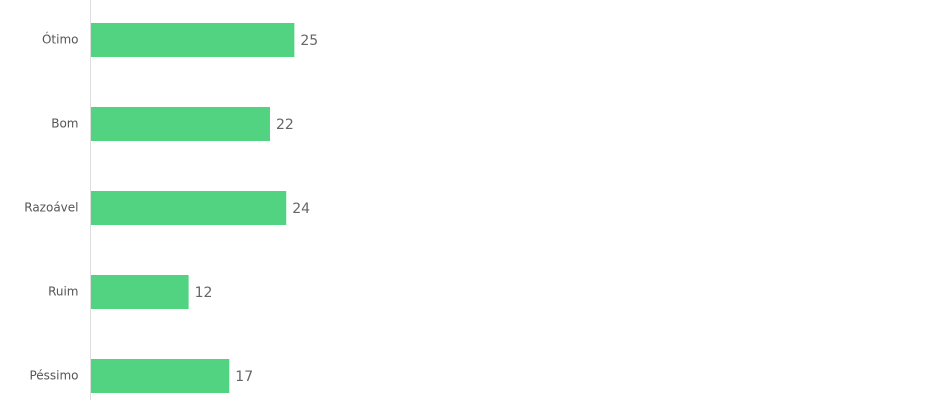  I want to click on value-label-3: 12, so click(204, 293).